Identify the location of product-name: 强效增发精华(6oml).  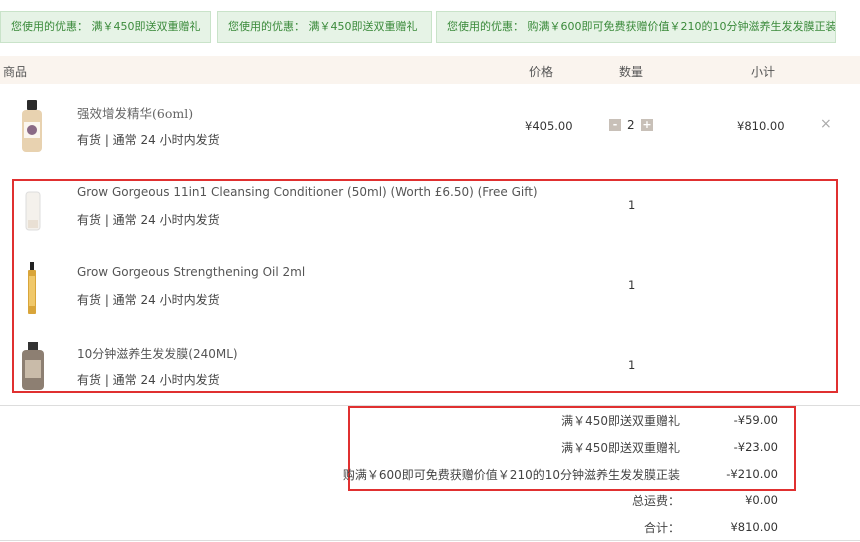
(135, 112).